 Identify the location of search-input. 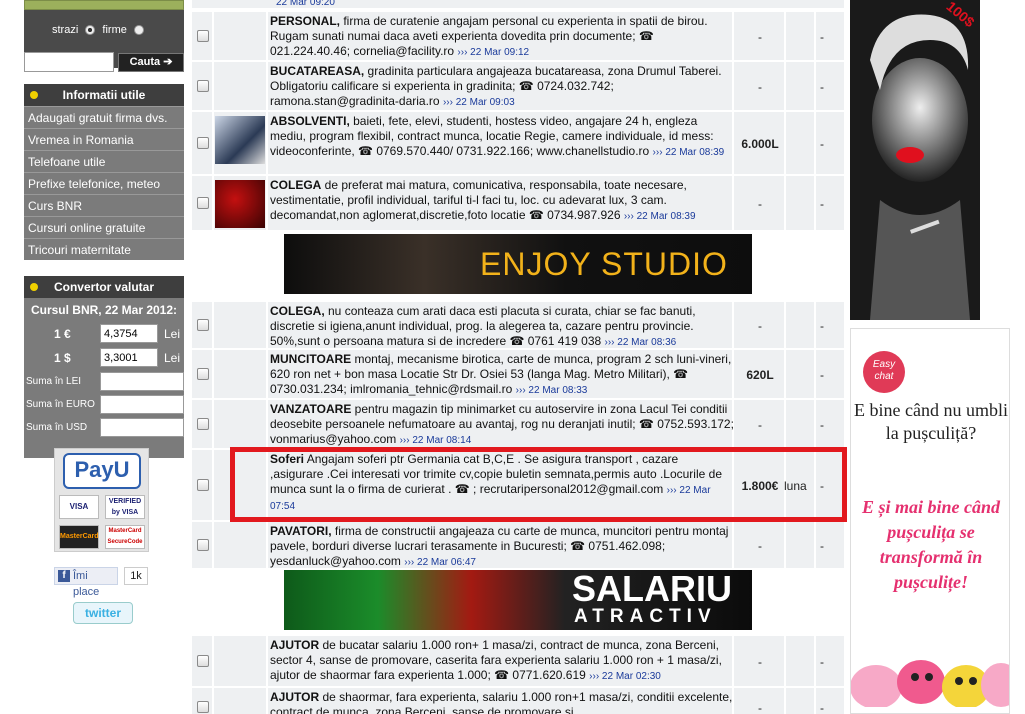
(69, 62).